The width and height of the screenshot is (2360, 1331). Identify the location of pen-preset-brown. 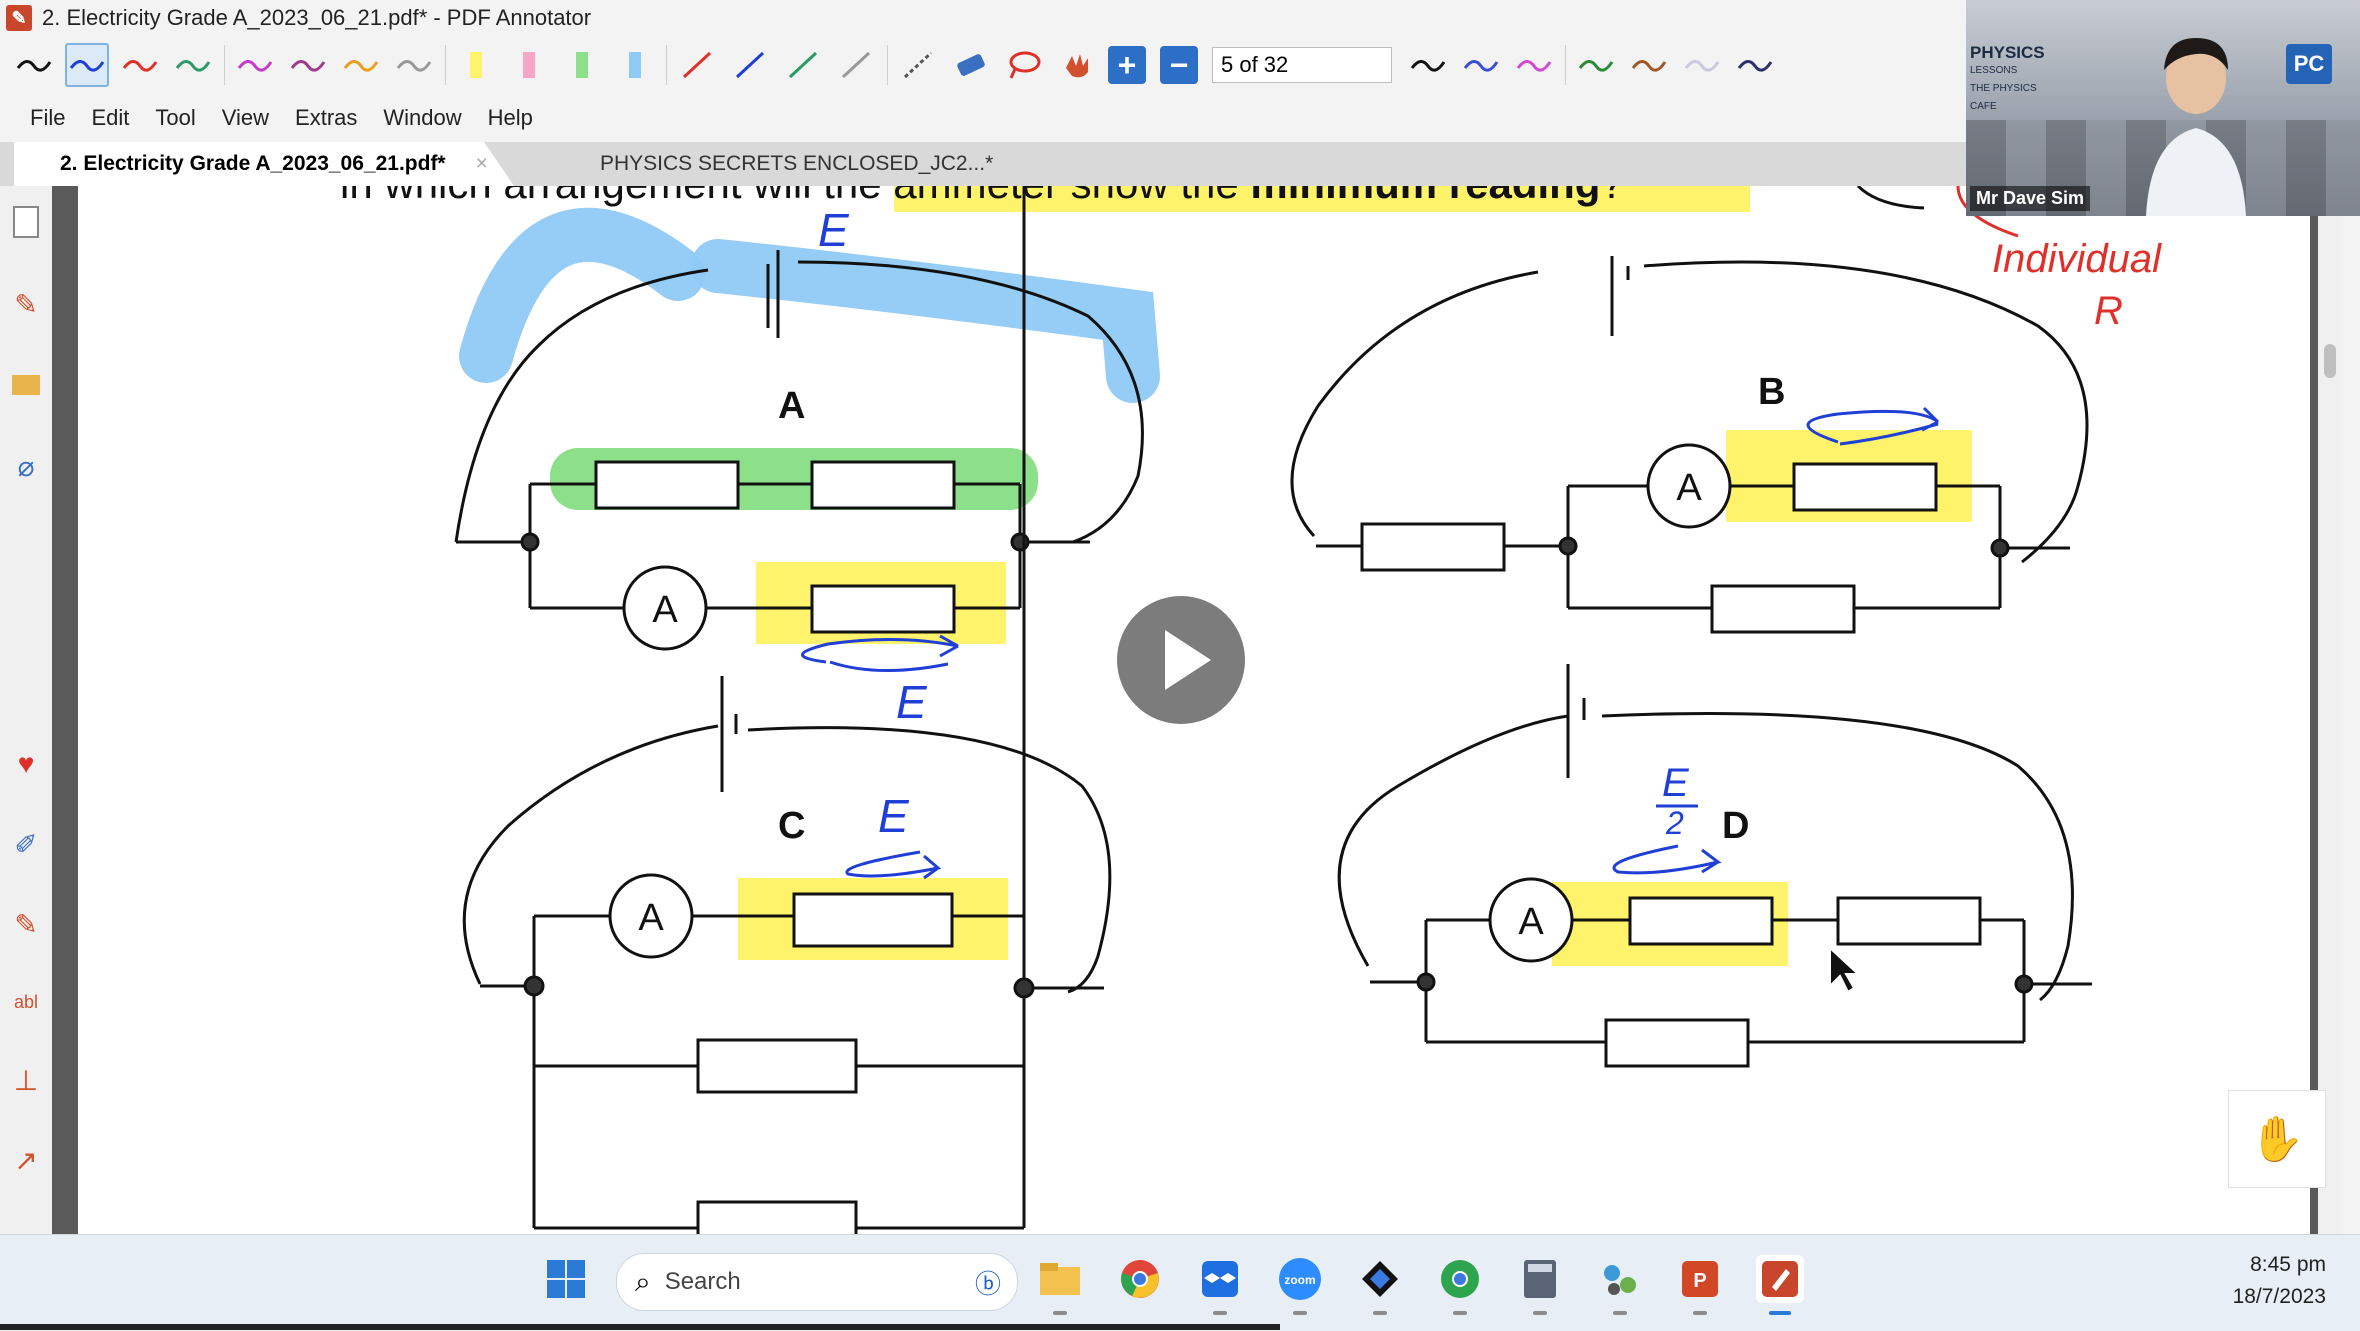
(1649, 65).